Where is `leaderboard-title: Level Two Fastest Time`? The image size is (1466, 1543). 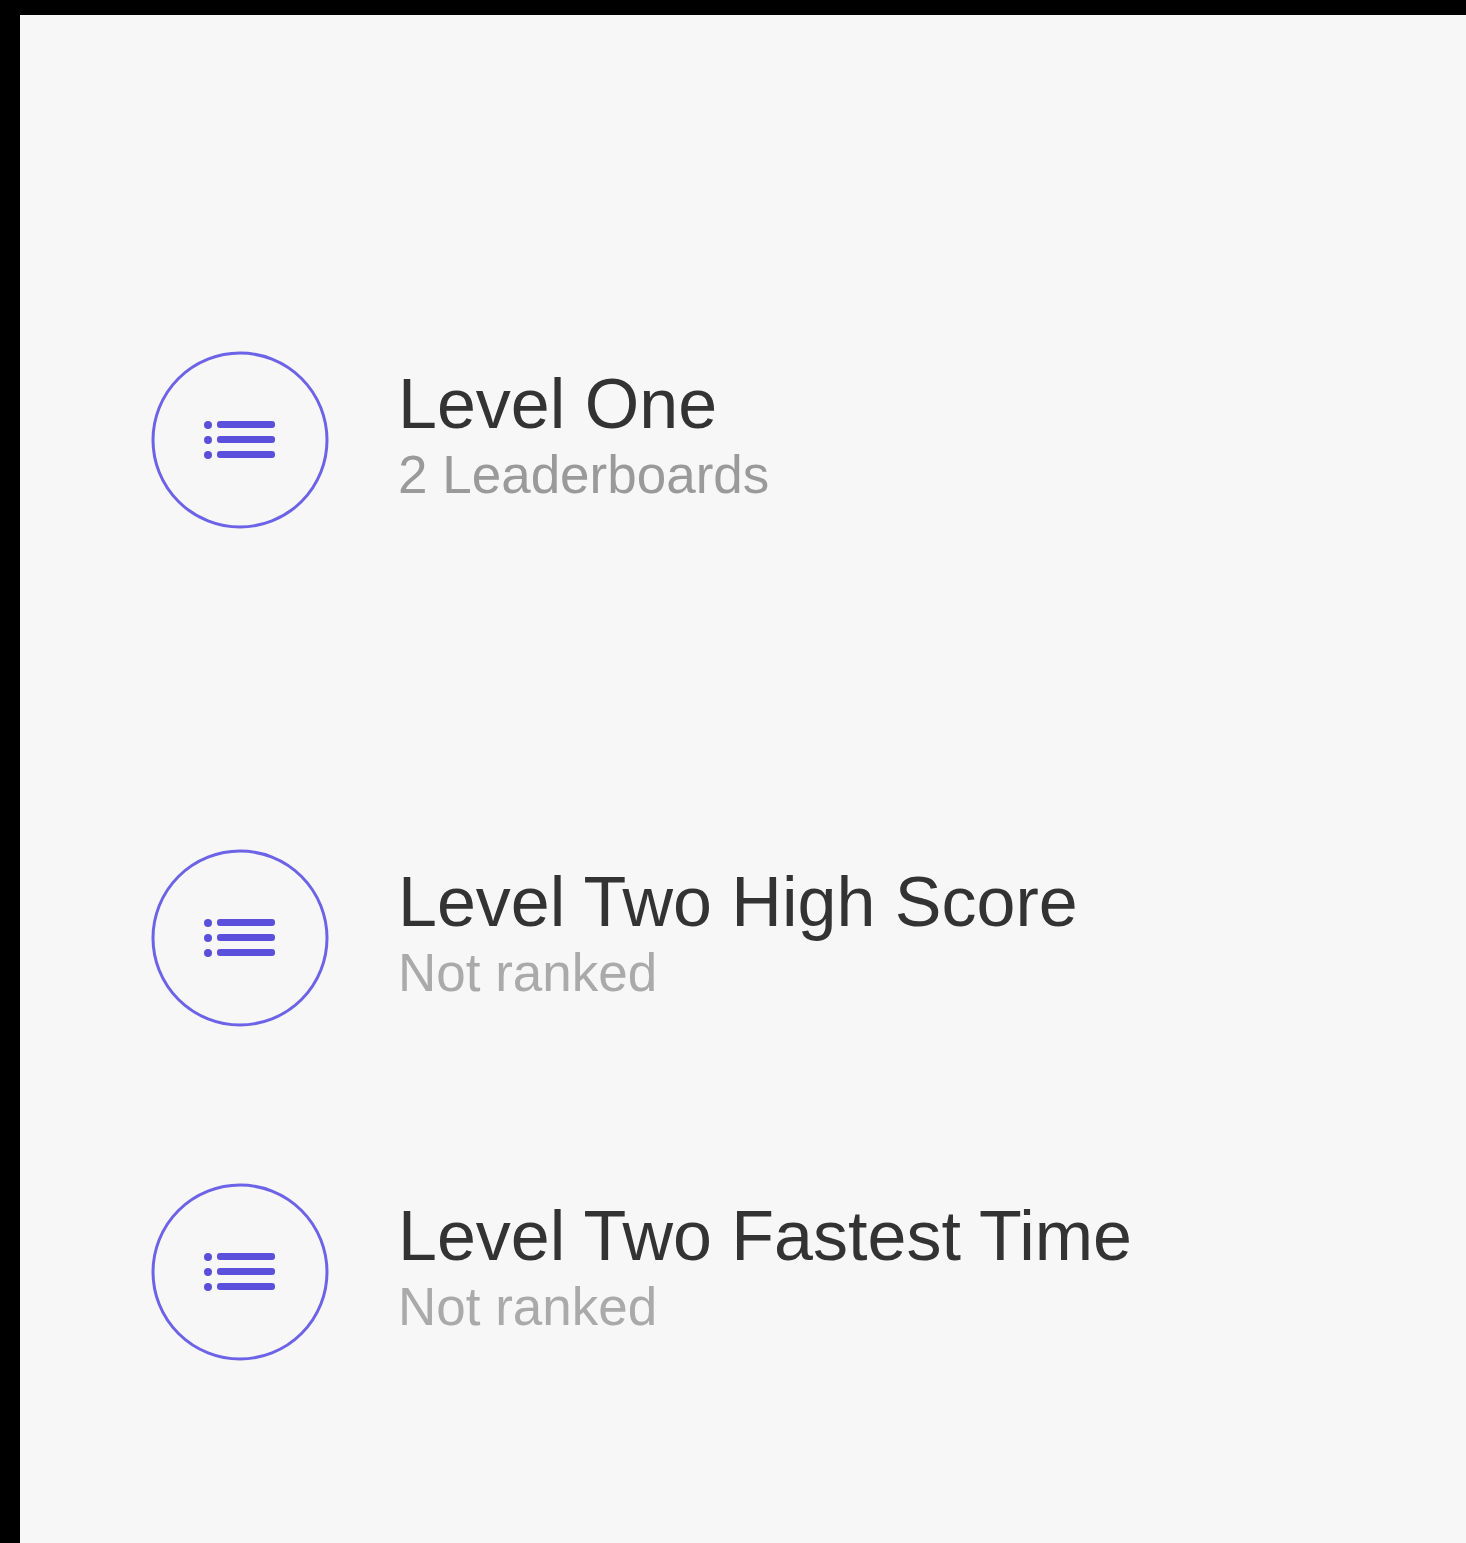
leaderboard-title: Level Two Fastest Time is located at coordinates (765, 1236).